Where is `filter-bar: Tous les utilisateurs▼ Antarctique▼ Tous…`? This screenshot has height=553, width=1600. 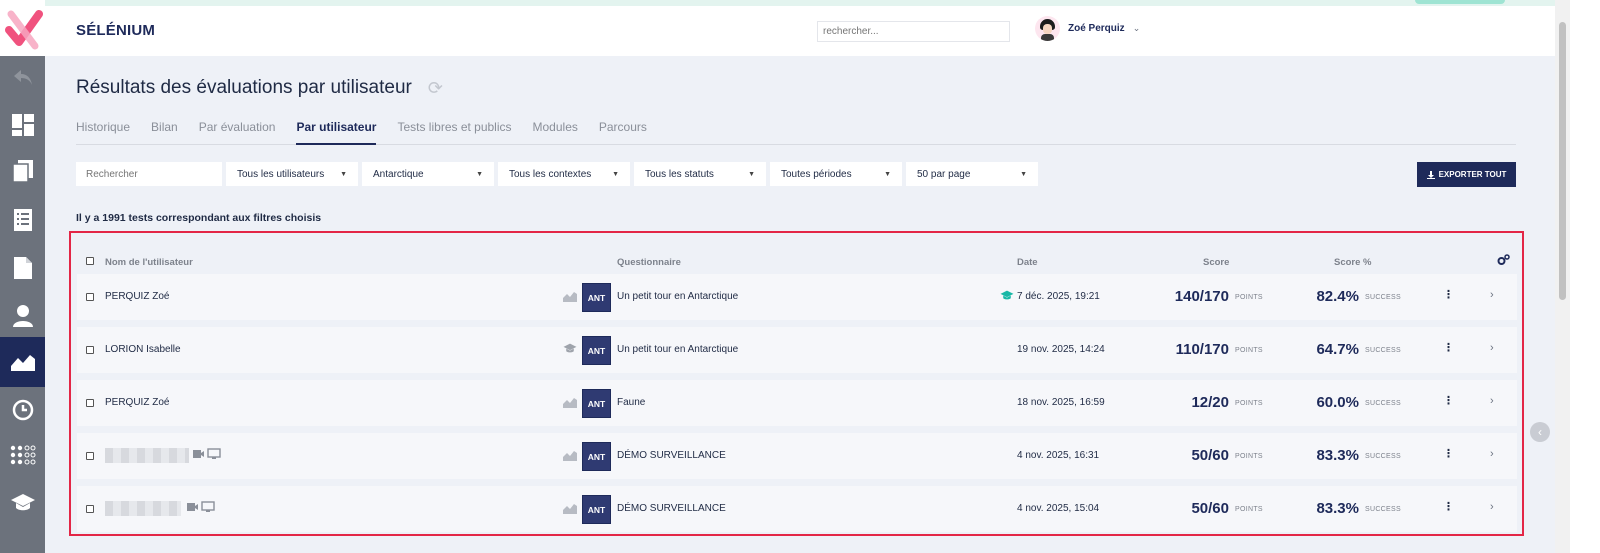
filter-bar: Tous les utilisateurs▼ Antarctique▼ Tous… is located at coordinates (557, 174).